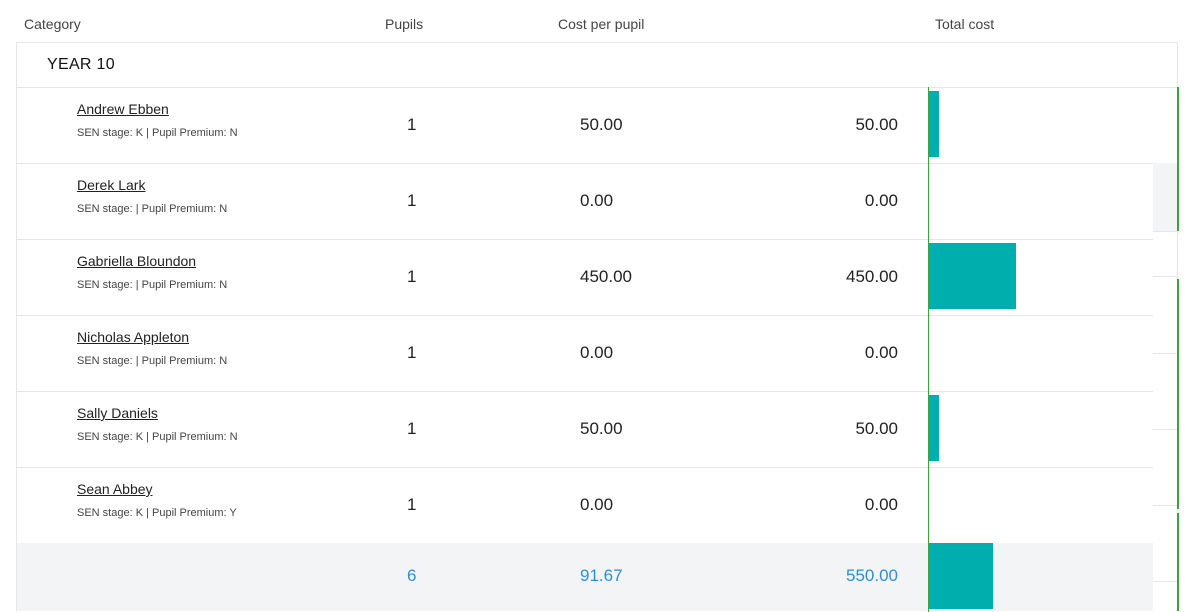 The width and height of the screenshot is (1201, 612). Describe the element at coordinates (961, 576) in the screenshot. I see `totals-bar` at that location.